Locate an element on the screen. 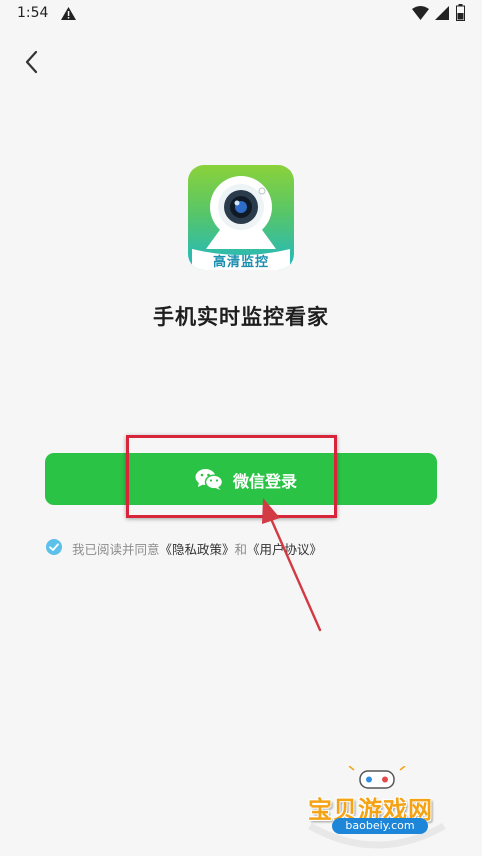  logo-text: 高清监控 is located at coordinates (240, 262).